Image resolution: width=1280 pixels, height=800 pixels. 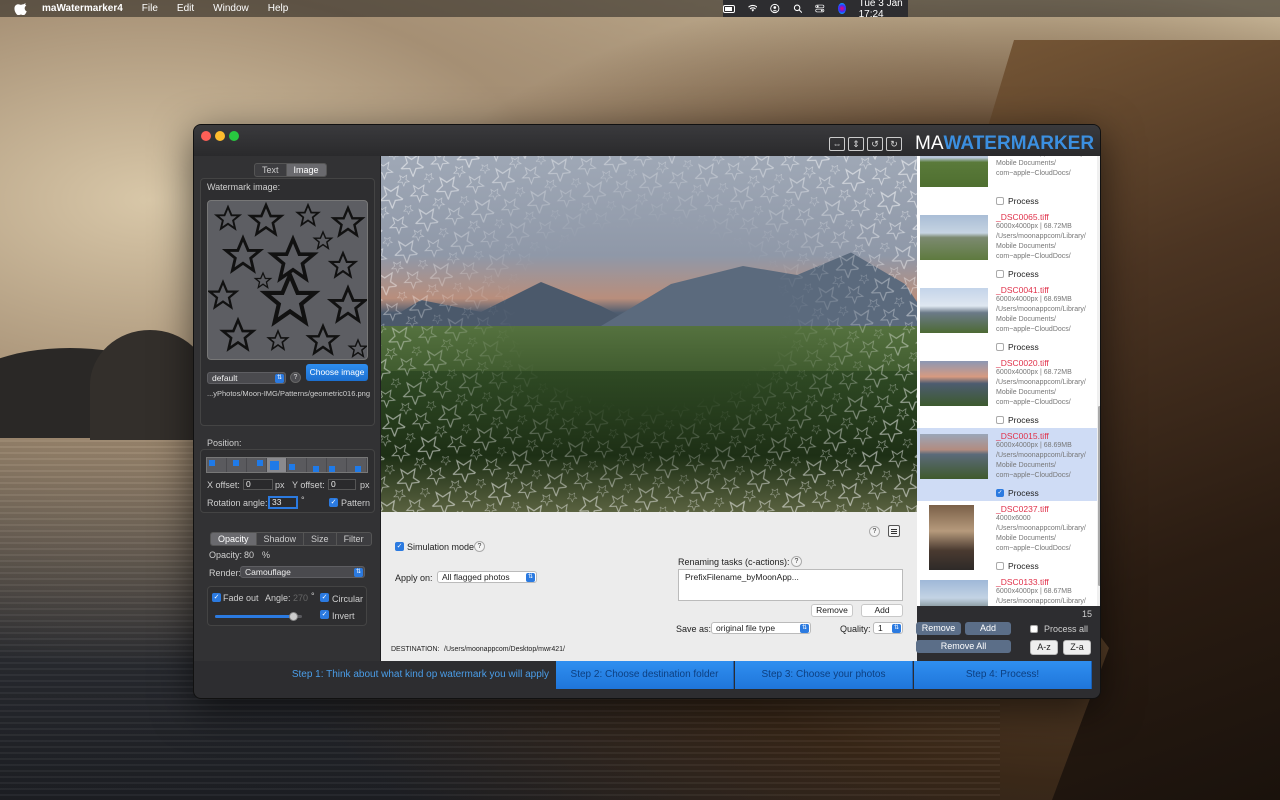 What do you see at coordinates (258, 484) in the screenshot?
I see `x-offset-field: 0` at bounding box center [258, 484].